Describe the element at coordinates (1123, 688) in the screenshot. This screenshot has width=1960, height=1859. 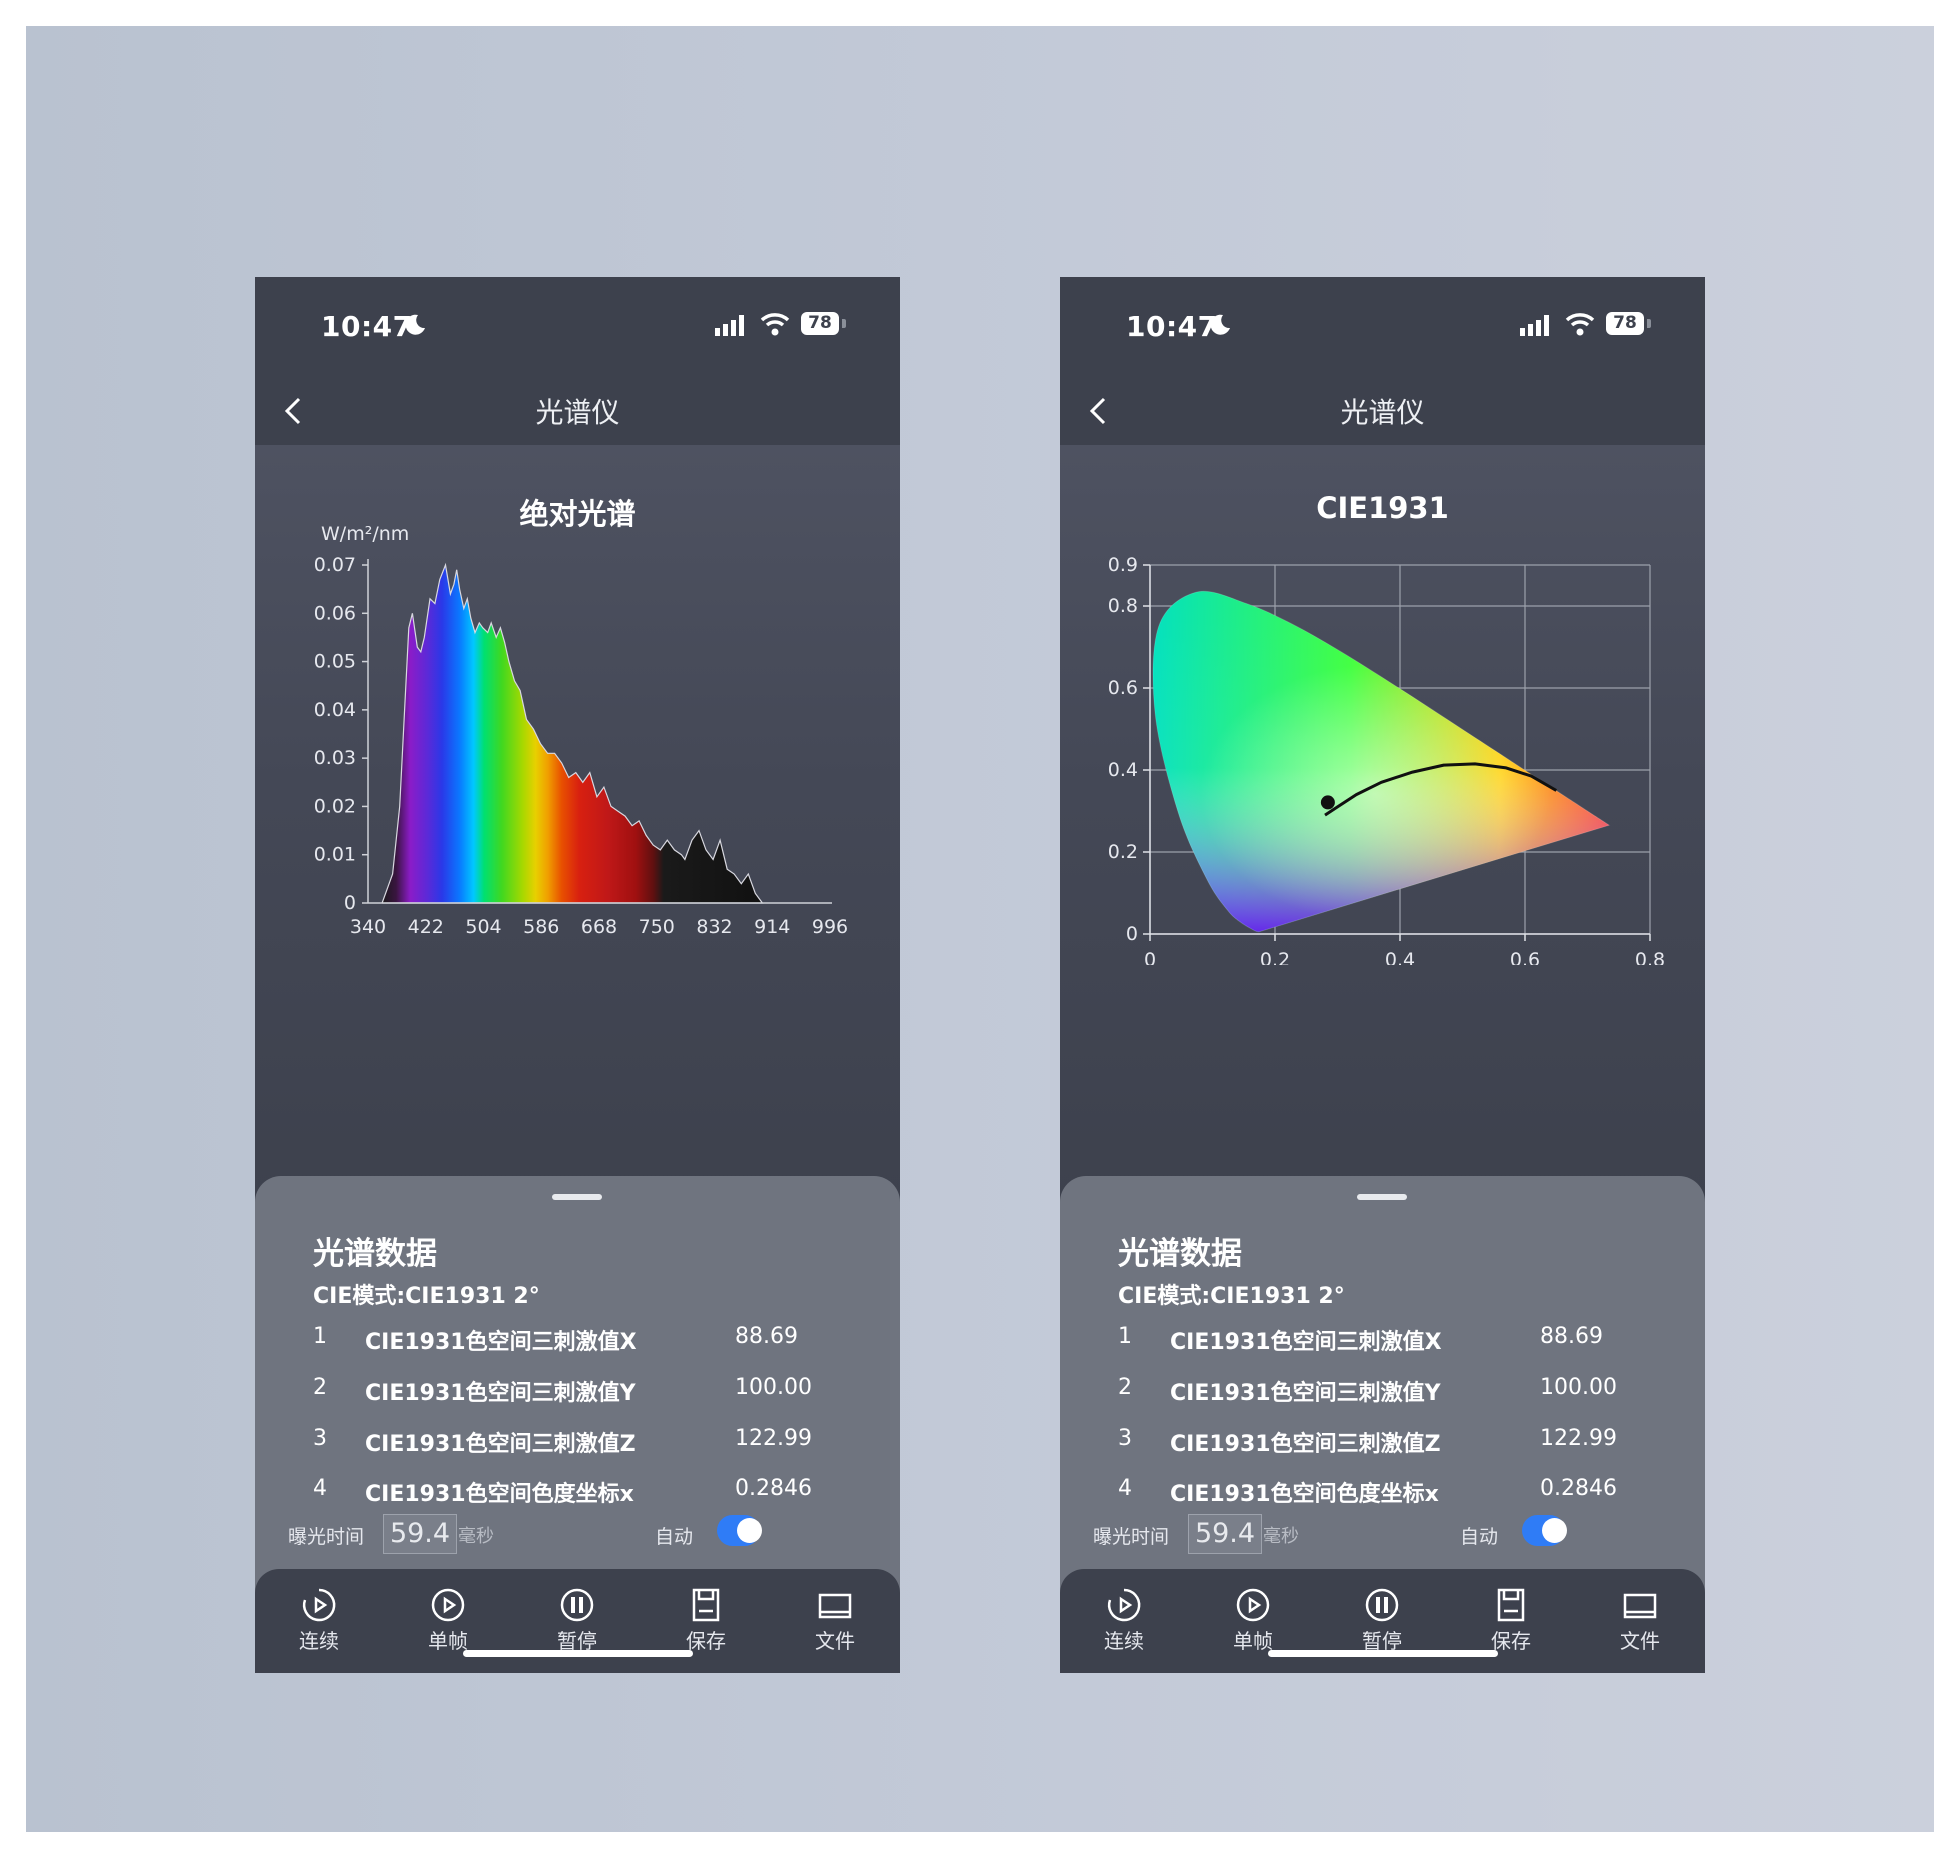
I see `y-tick-label: 0.6` at that location.